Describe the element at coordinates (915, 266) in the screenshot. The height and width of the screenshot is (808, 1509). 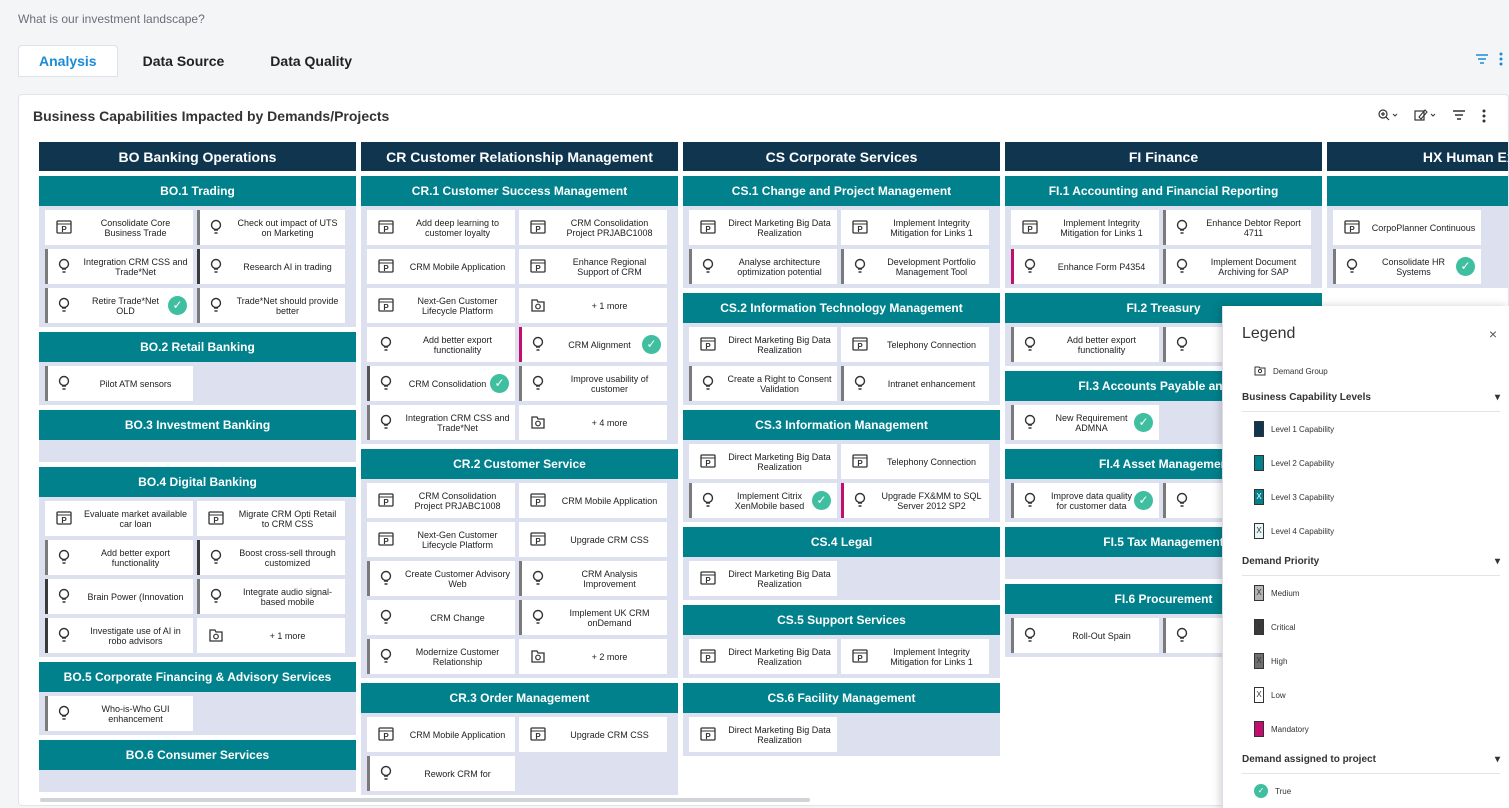
I see `demand-tile: Development Portfolio Management Tool` at that location.